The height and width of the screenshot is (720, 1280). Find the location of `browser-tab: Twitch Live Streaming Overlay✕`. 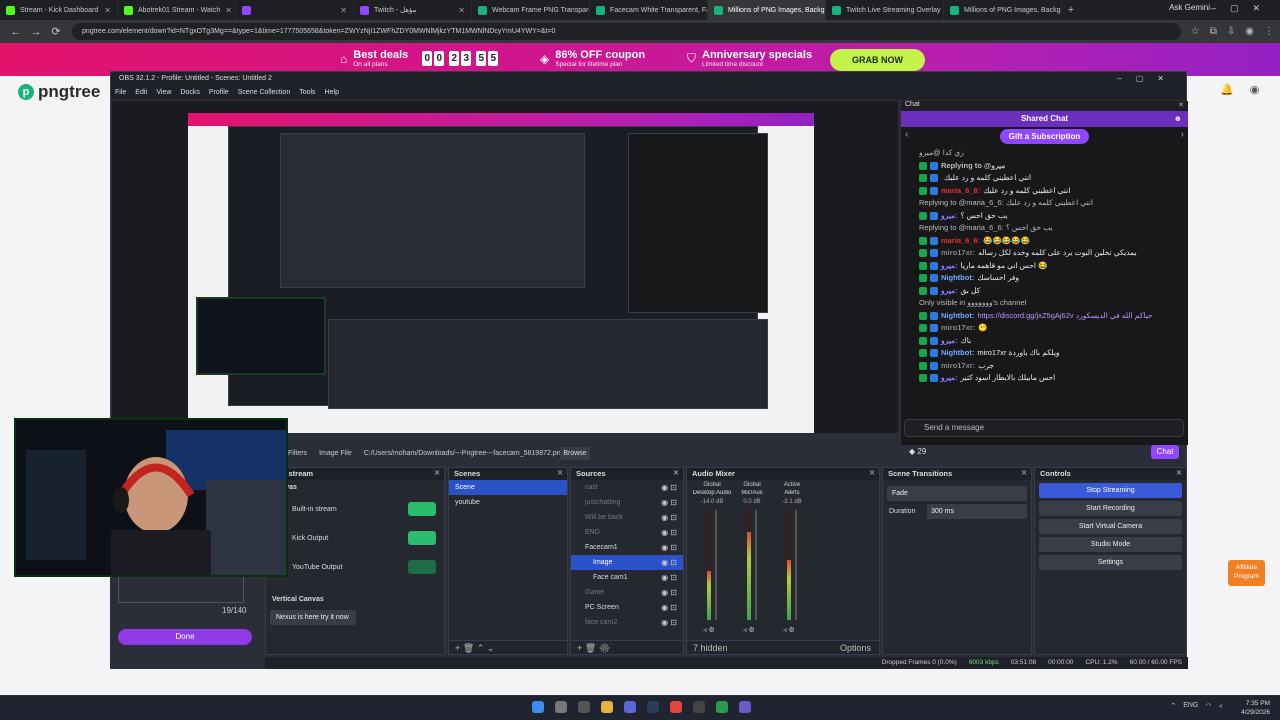

browser-tab: Twitch Live Streaming Overlay✕ is located at coordinates (885, 10).